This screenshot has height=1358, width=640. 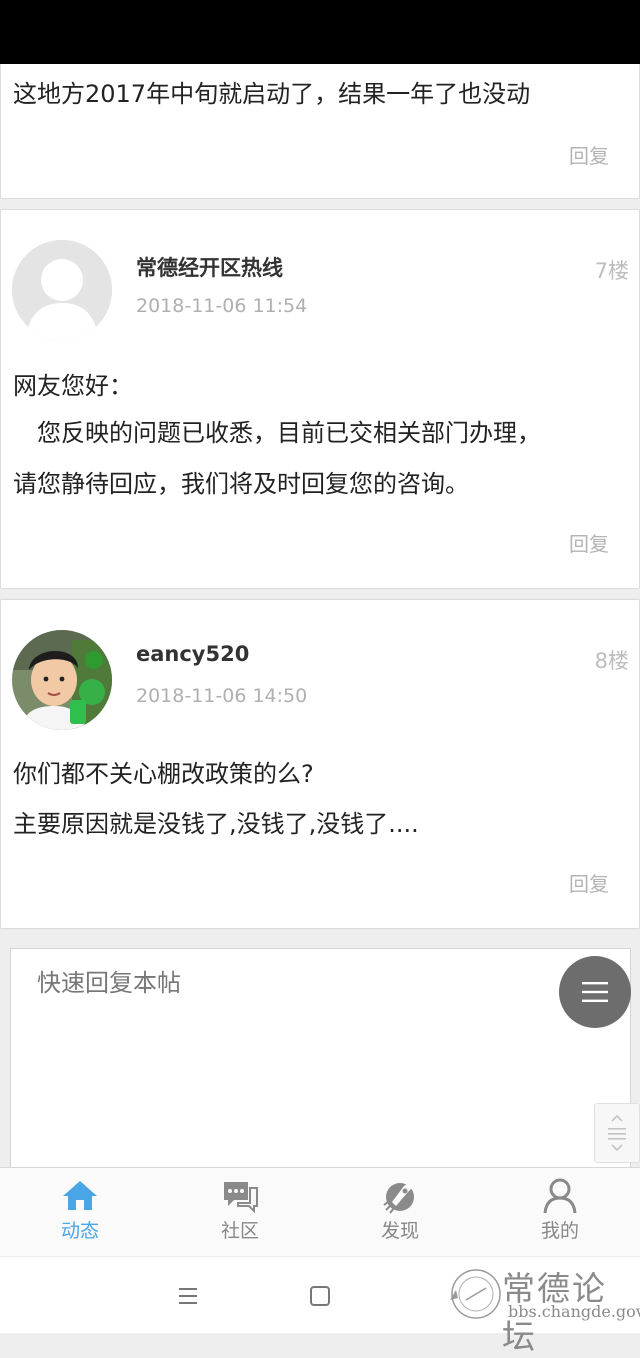 What do you see at coordinates (475, 1294) in the screenshot?
I see `forum-seal-logo` at bounding box center [475, 1294].